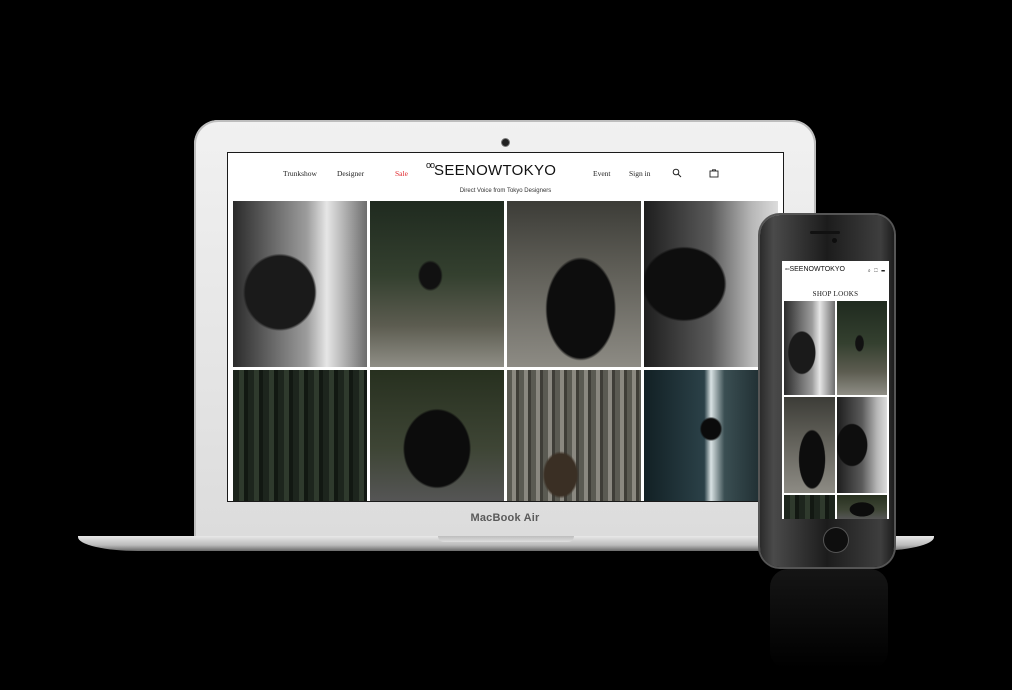 This screenshot has height=690, width=1012. What do you see at coordinates (825, 232) in the screenshot?
I see `phone-speaker` at bounding box center [825, 232].